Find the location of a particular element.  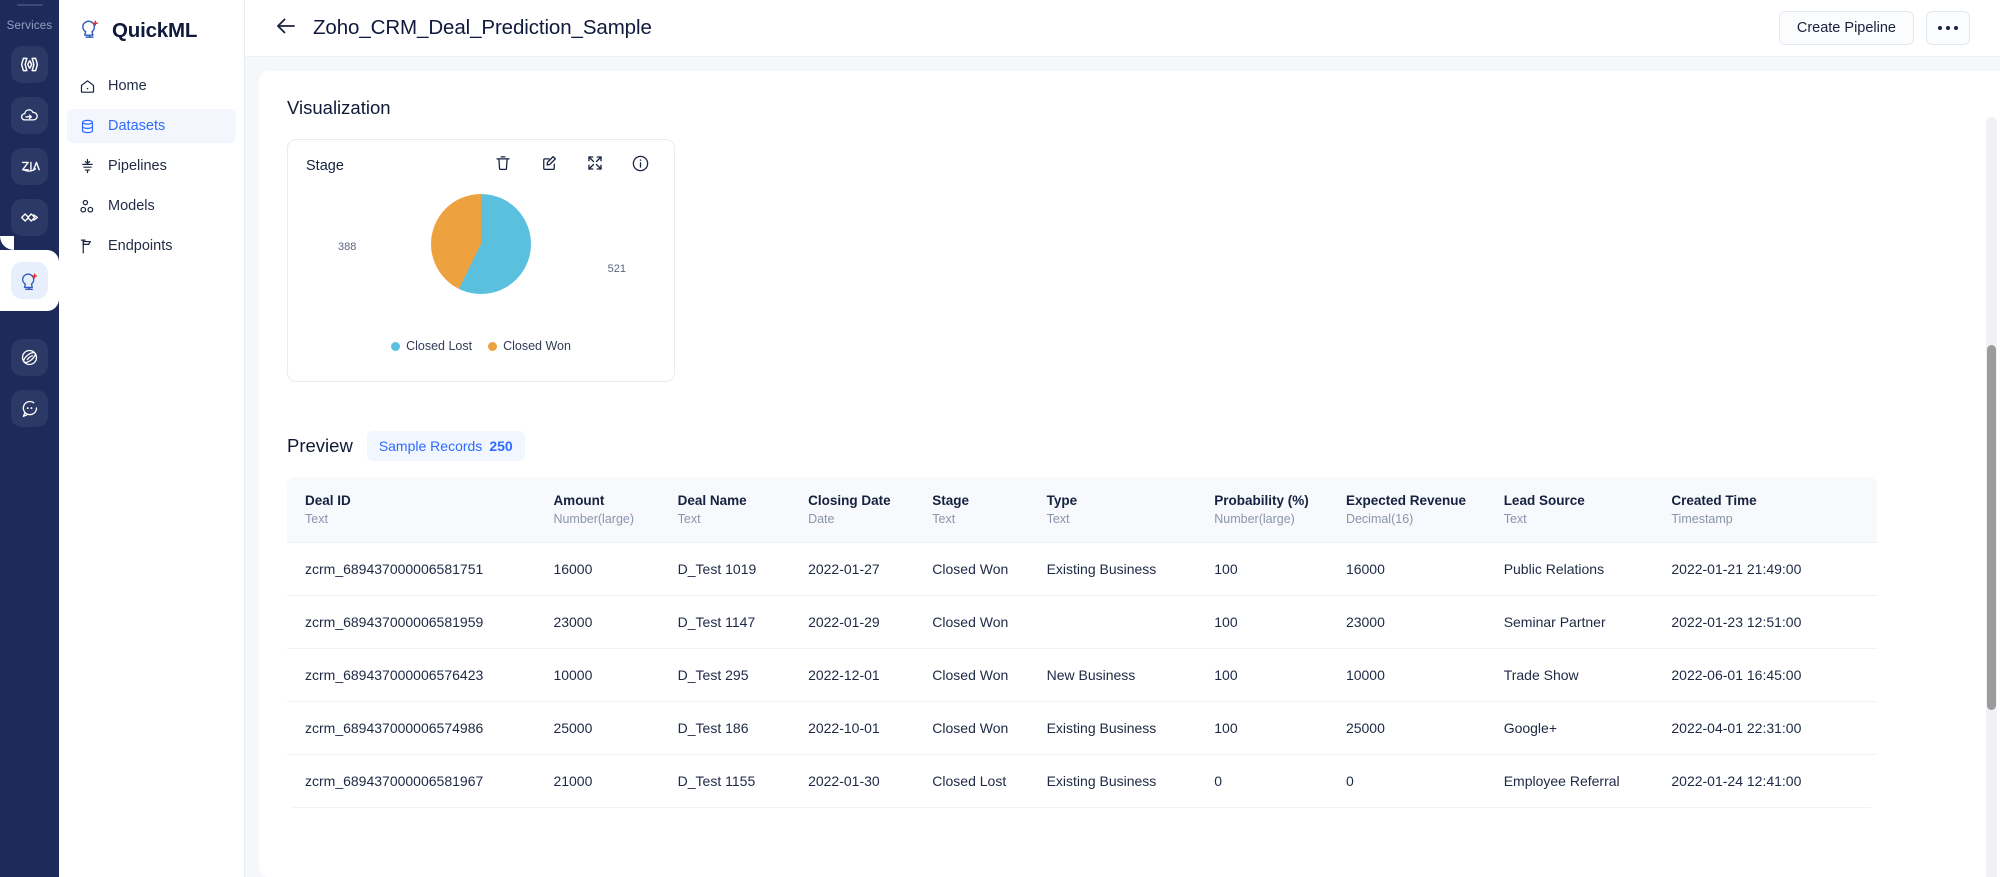

flow-icon-button is located at coordinates (29, 217).